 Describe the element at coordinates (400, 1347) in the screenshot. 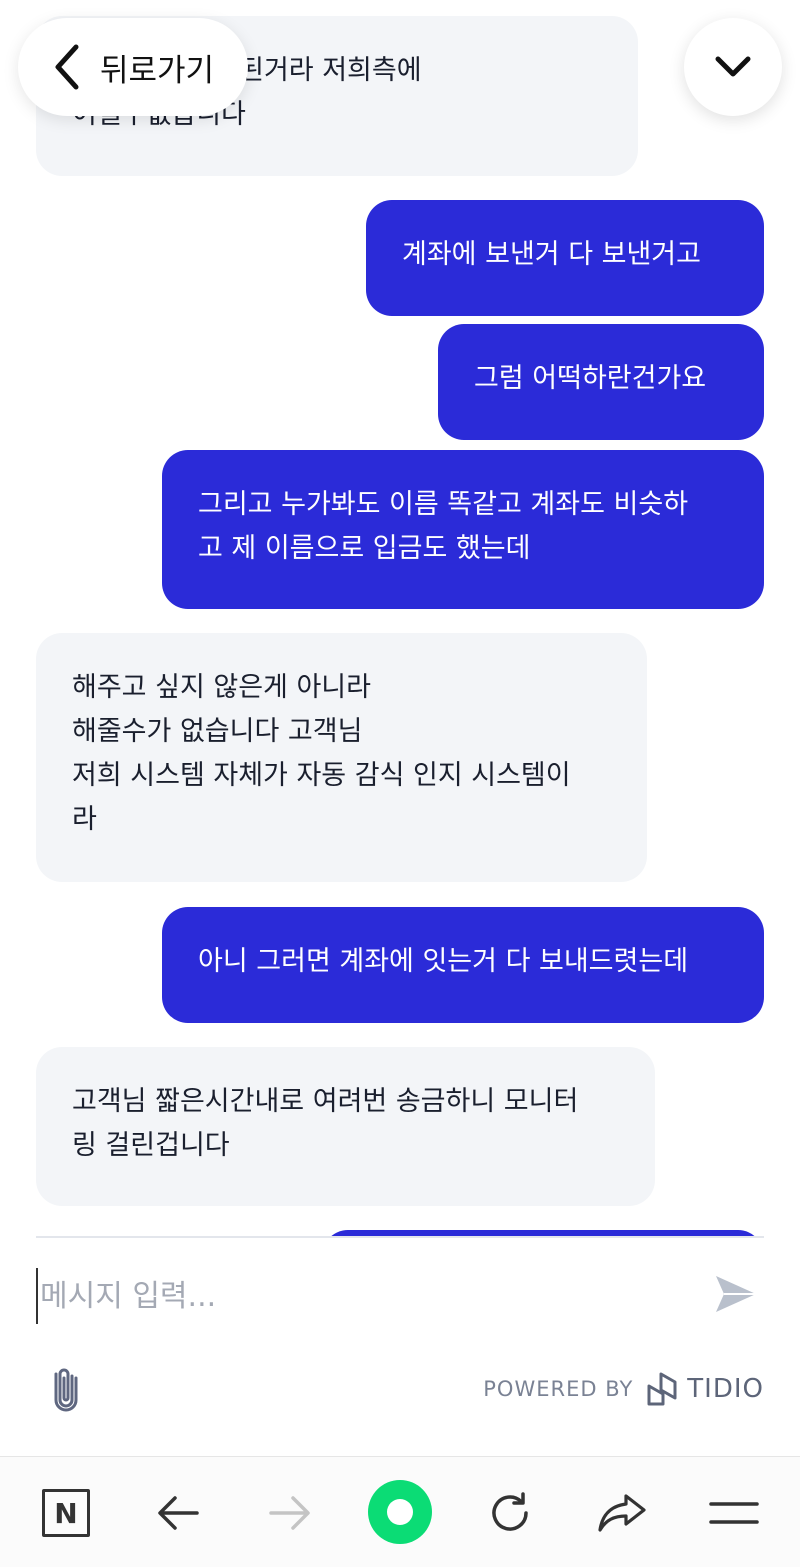

I see `composer: POWERED BY TIDIO` at that location.